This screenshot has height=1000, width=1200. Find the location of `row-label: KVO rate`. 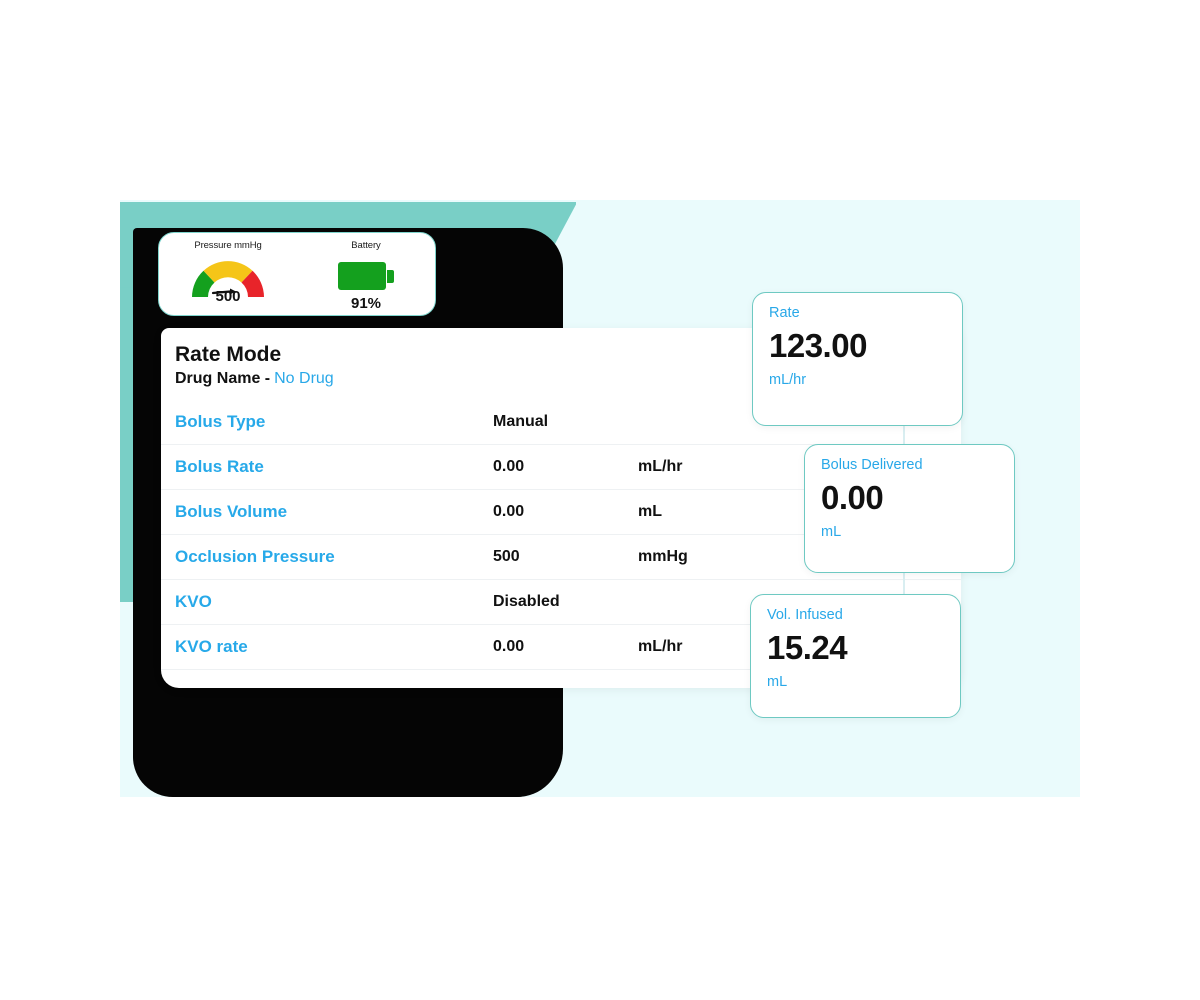

row-label: KVO rate is located at coordinates (211, 647).